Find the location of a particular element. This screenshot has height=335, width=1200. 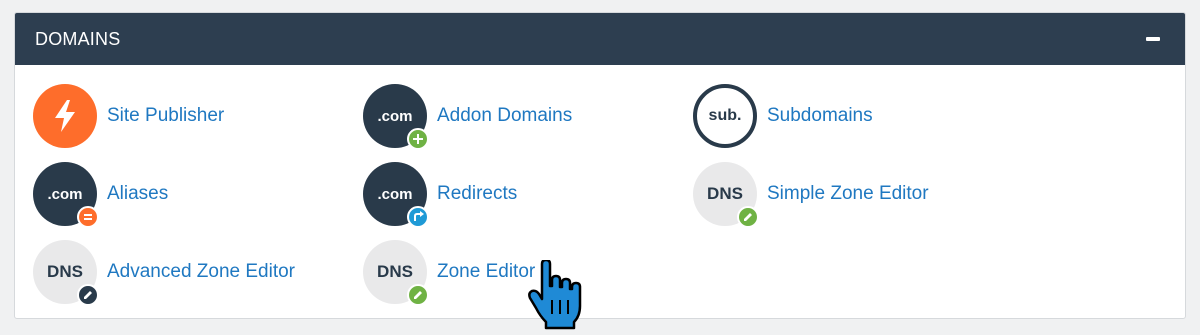

collapse-button is located at coordinates (1153, 39).